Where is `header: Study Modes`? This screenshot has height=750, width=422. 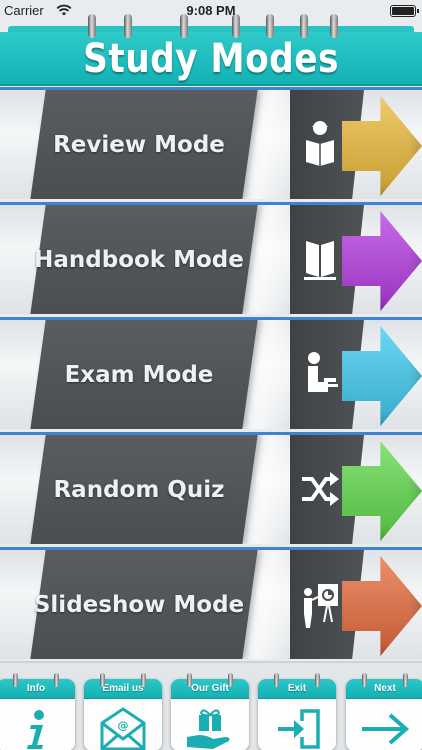
header: Study Modes is located at coordinates (211, 50).